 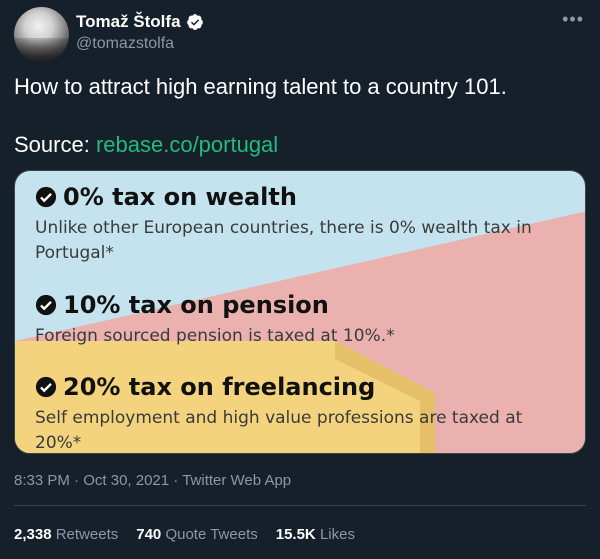 I want to click on tweet-app: Twitter Web App, so click(x=236, y=480).